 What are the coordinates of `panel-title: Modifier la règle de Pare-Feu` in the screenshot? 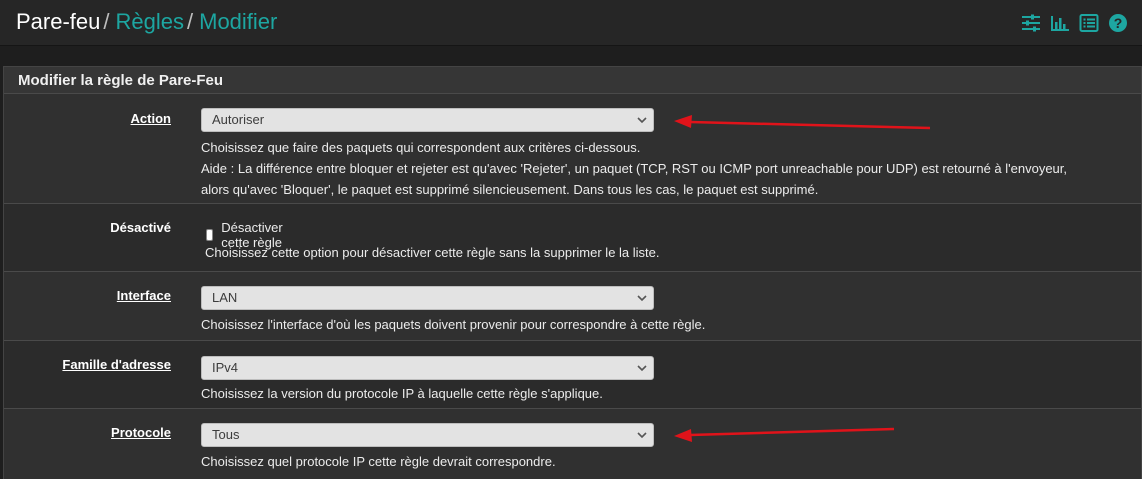 It's located at (572, 80).